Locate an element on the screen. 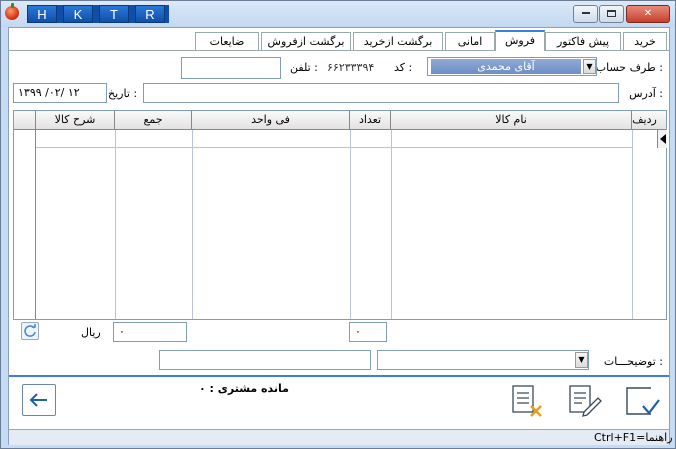  address-field is located at coordinates (381, 93).